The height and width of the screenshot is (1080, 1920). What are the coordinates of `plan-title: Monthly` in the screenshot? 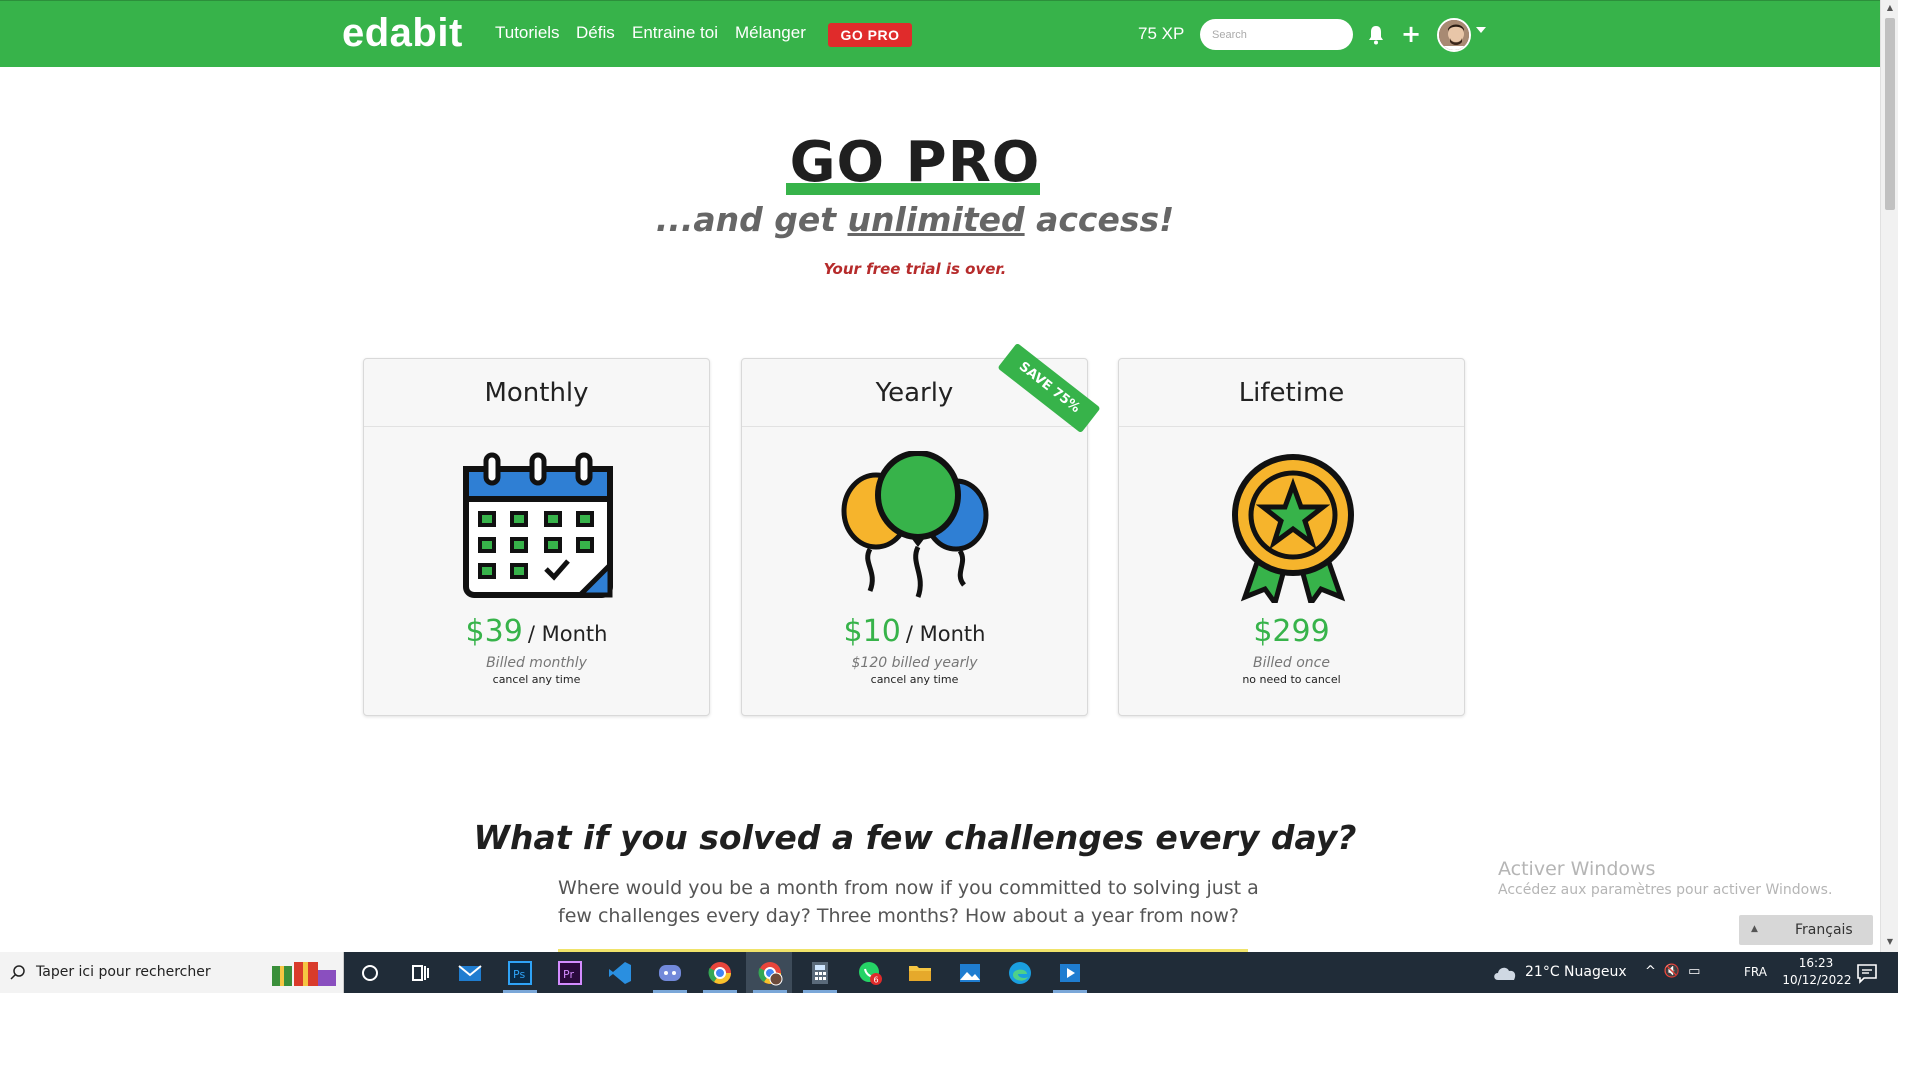 It's located at (536, 393).